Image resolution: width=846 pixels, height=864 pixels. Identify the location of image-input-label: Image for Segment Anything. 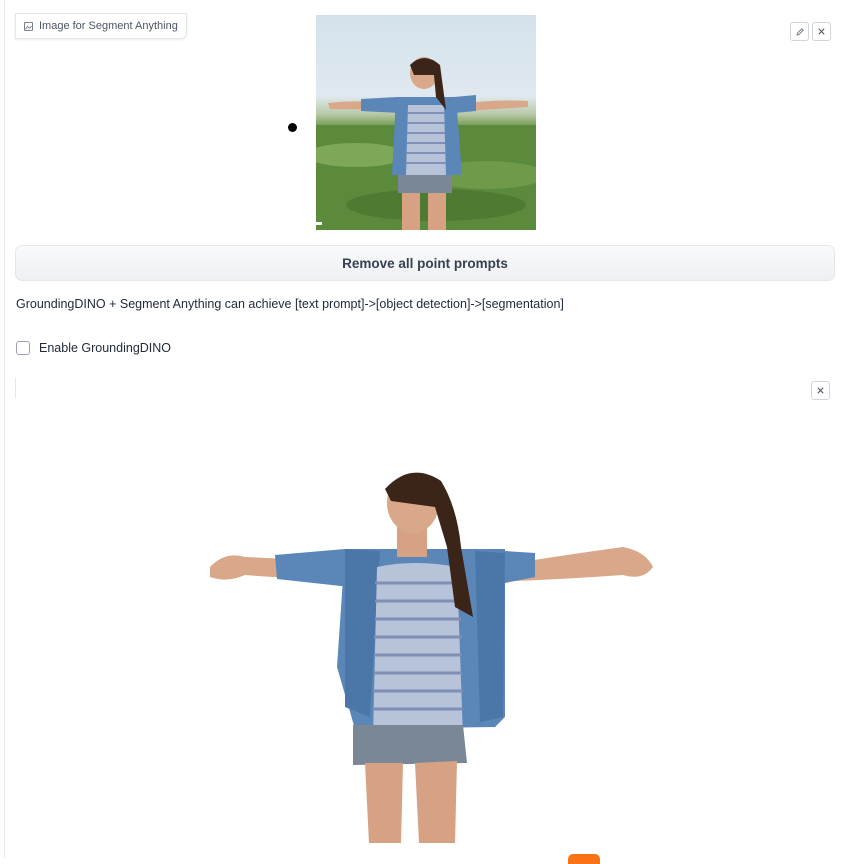
(101, 26).